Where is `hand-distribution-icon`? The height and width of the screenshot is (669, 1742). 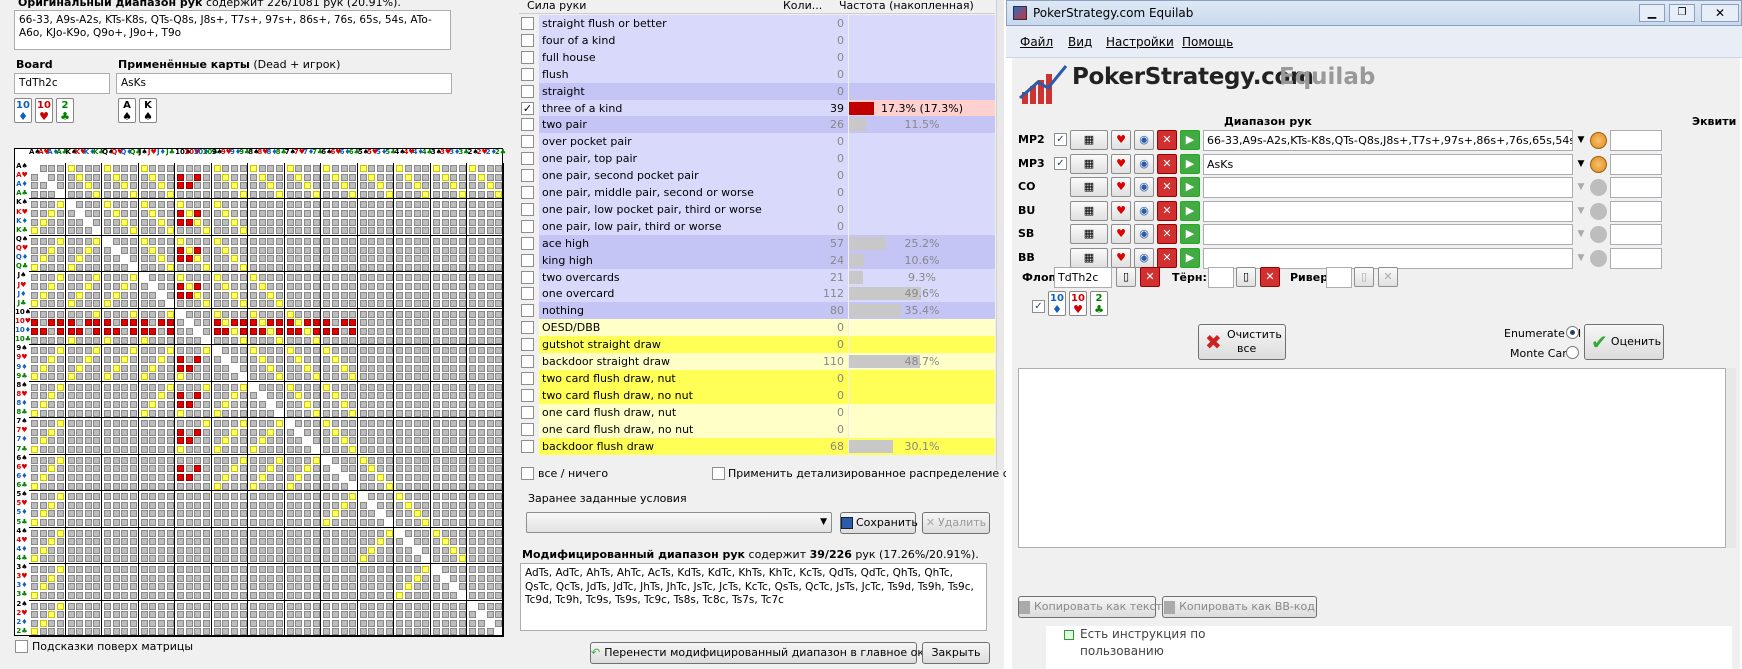
hand-distribution-icon is located at coordinates (1598, 211).